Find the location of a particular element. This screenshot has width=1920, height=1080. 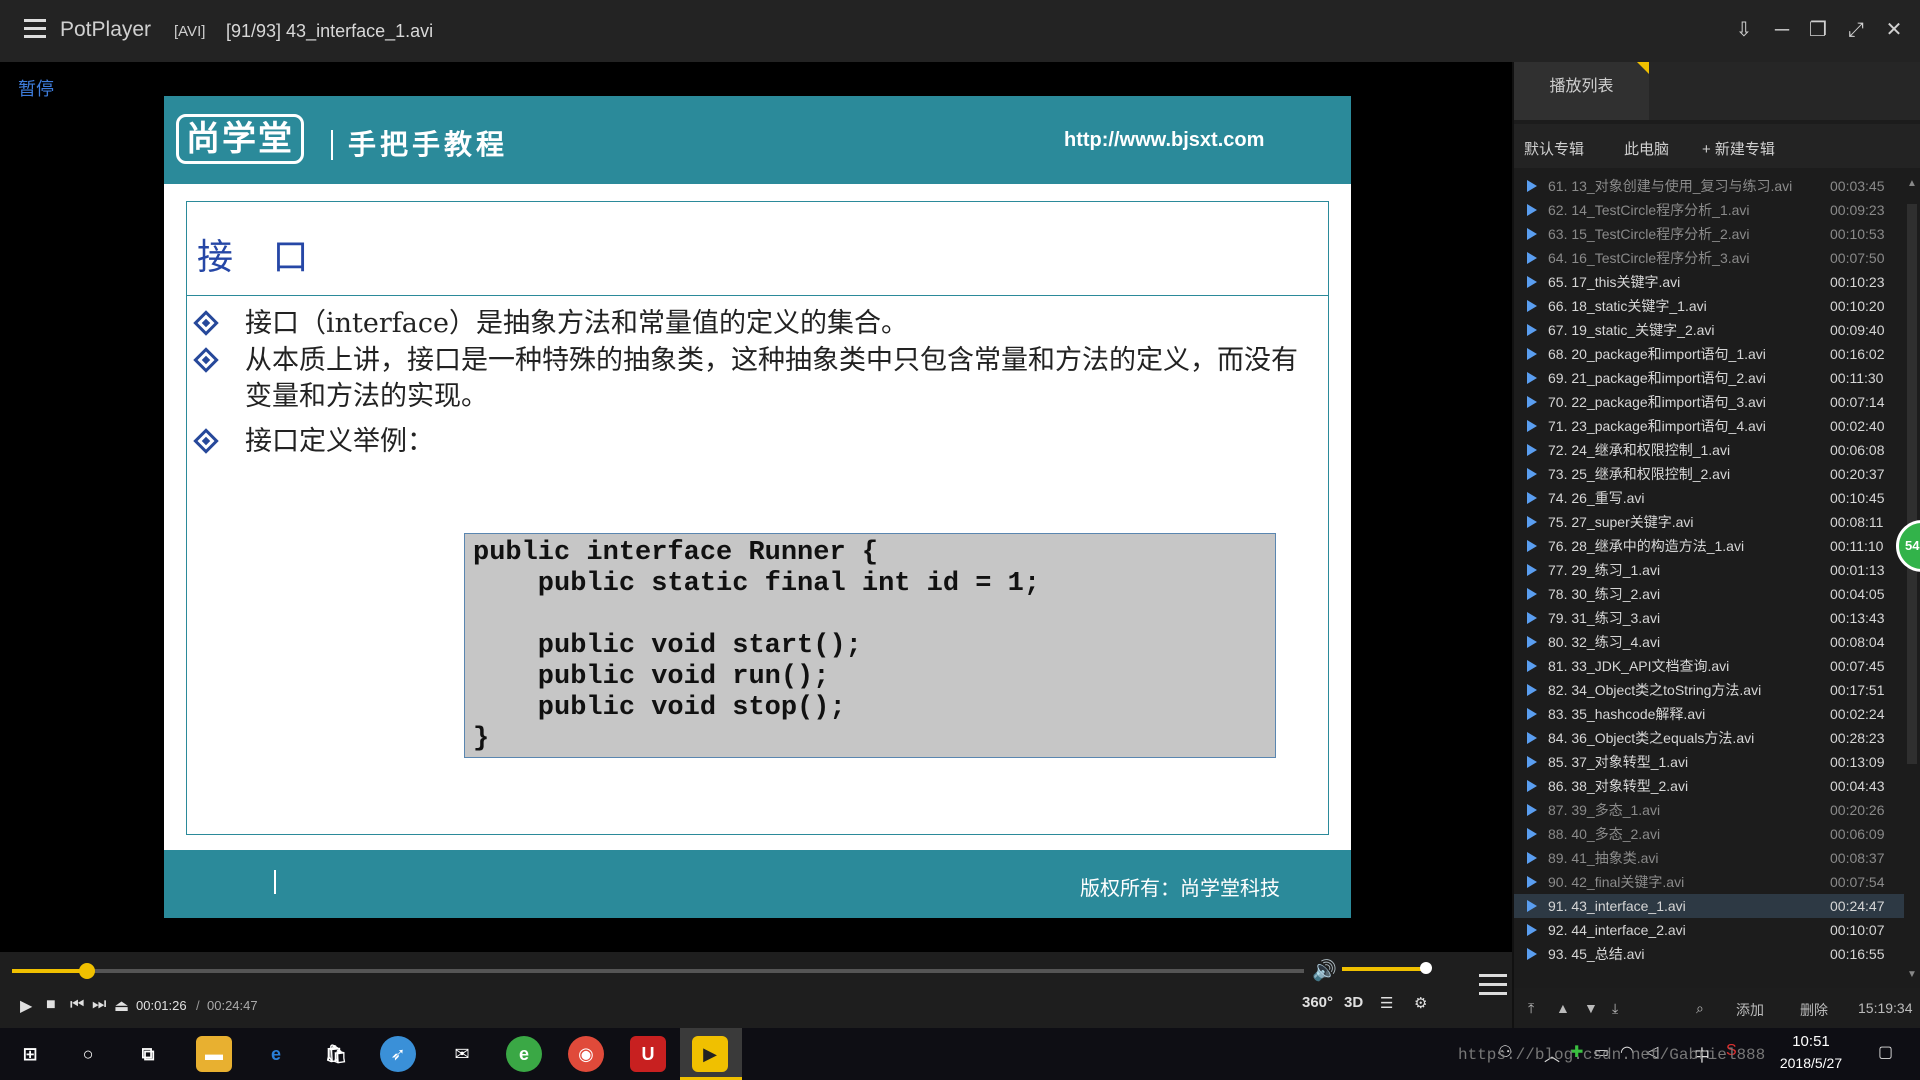

chrome-icon: ◉ is located at coordinates (586, 1054).